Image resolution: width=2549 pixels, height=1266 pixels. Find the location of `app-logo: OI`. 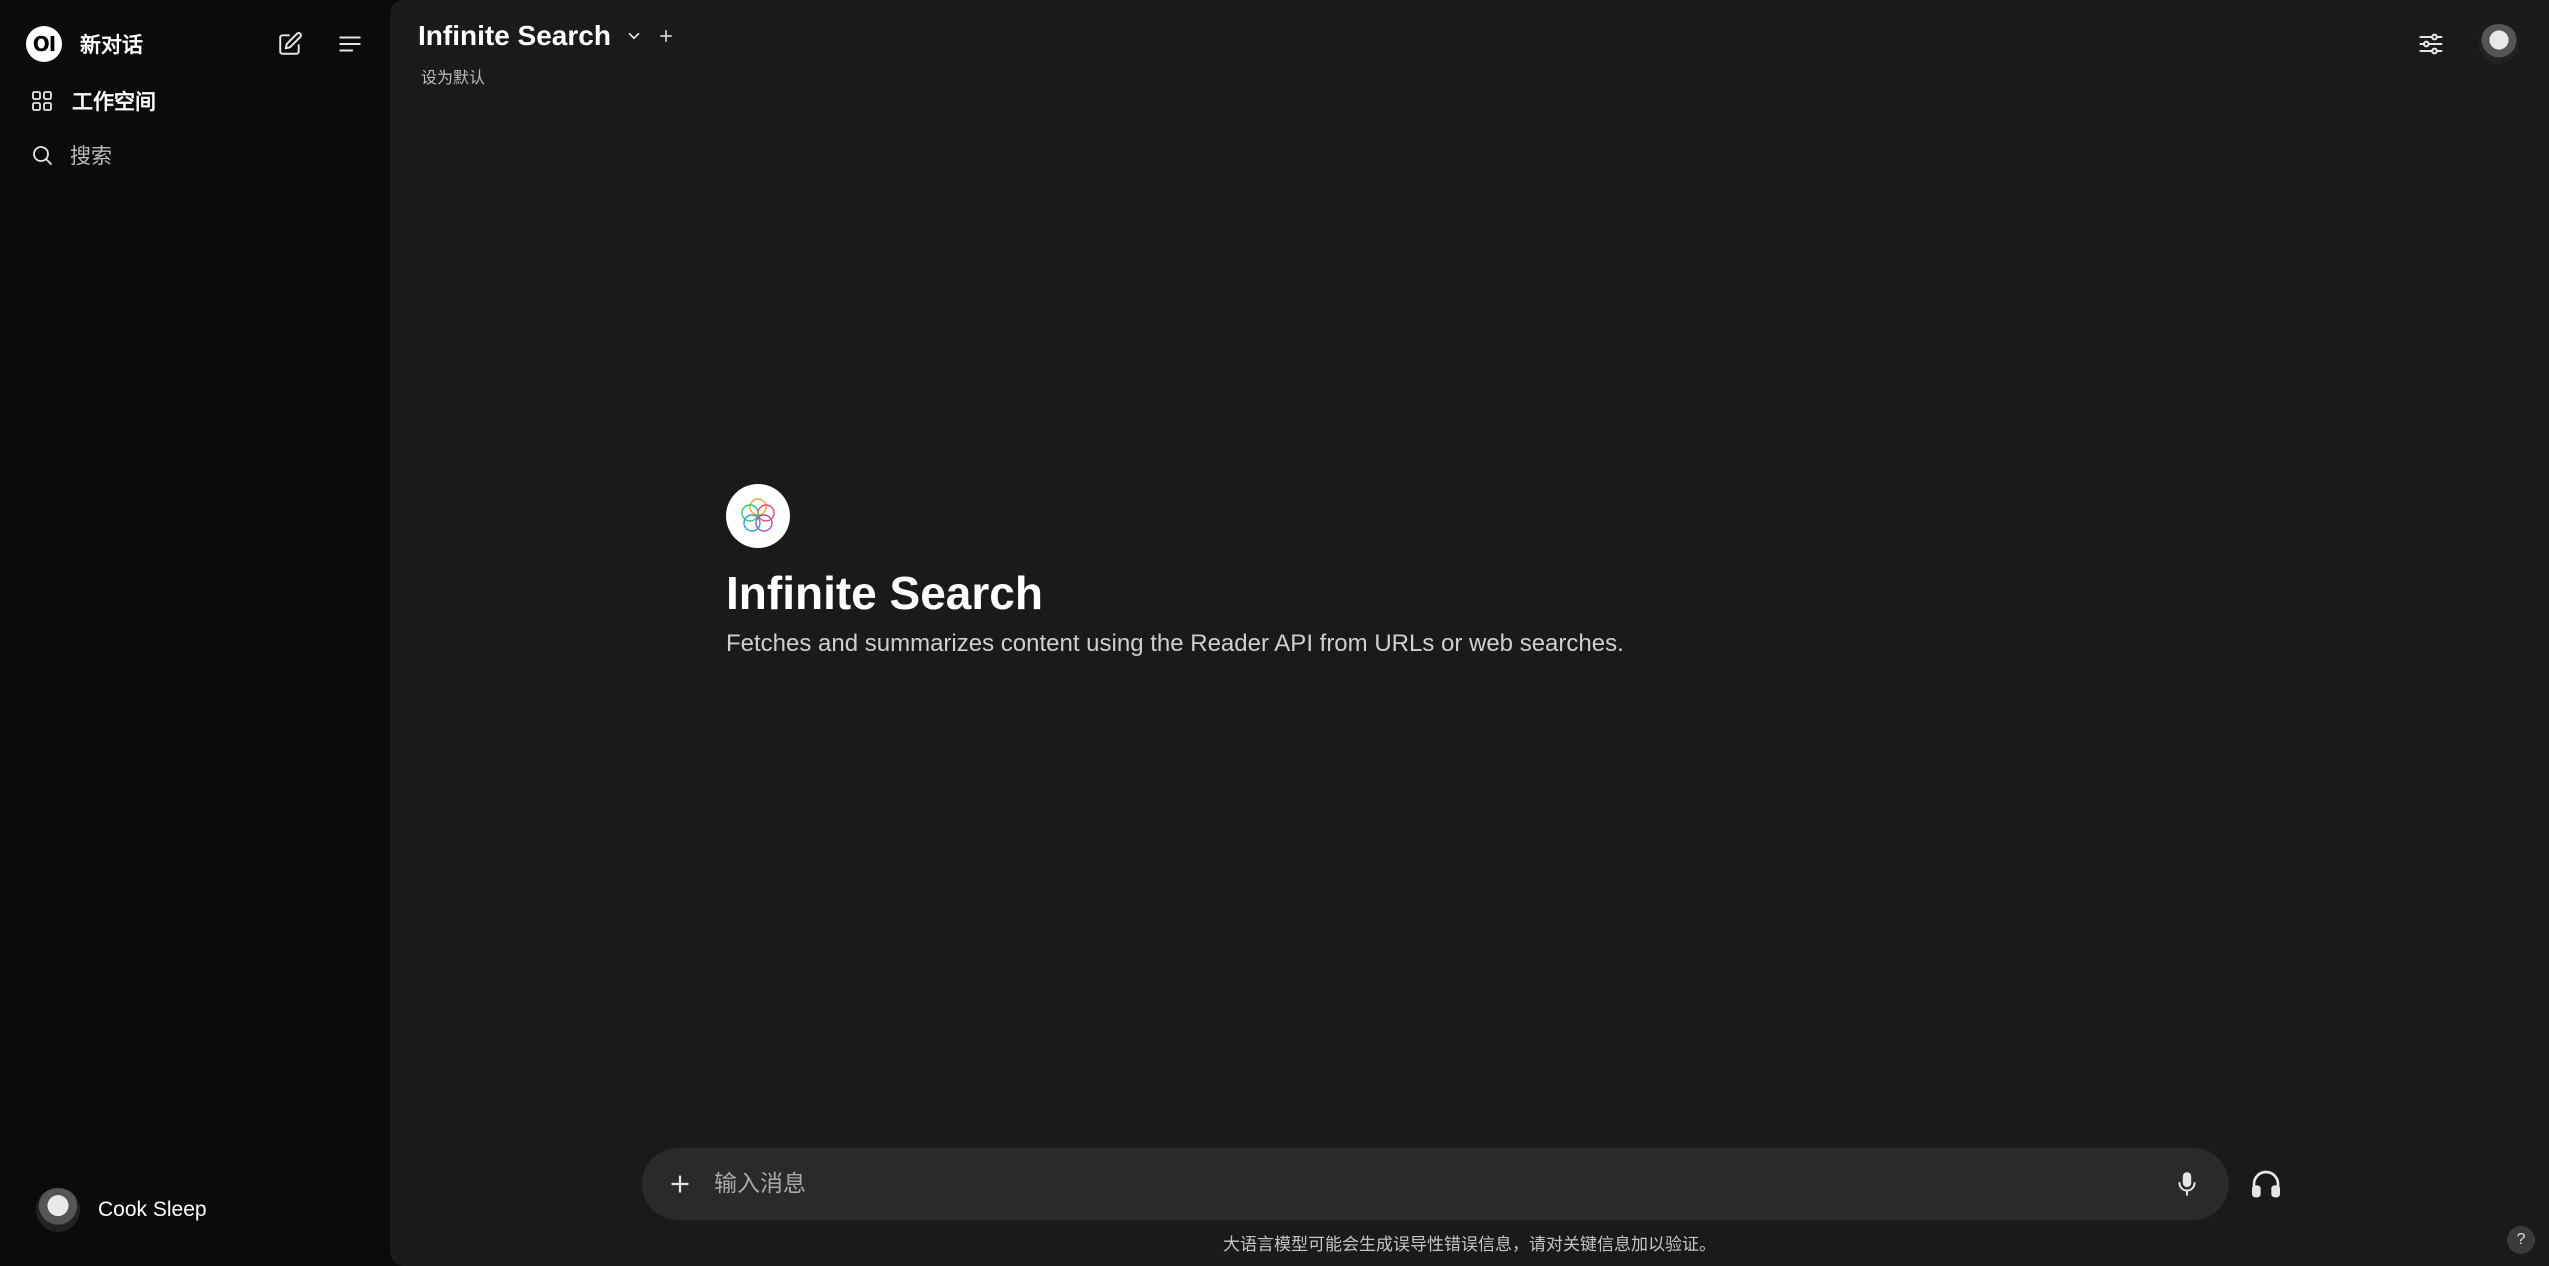

app-logo: OI is located at coordinates (44, 44).